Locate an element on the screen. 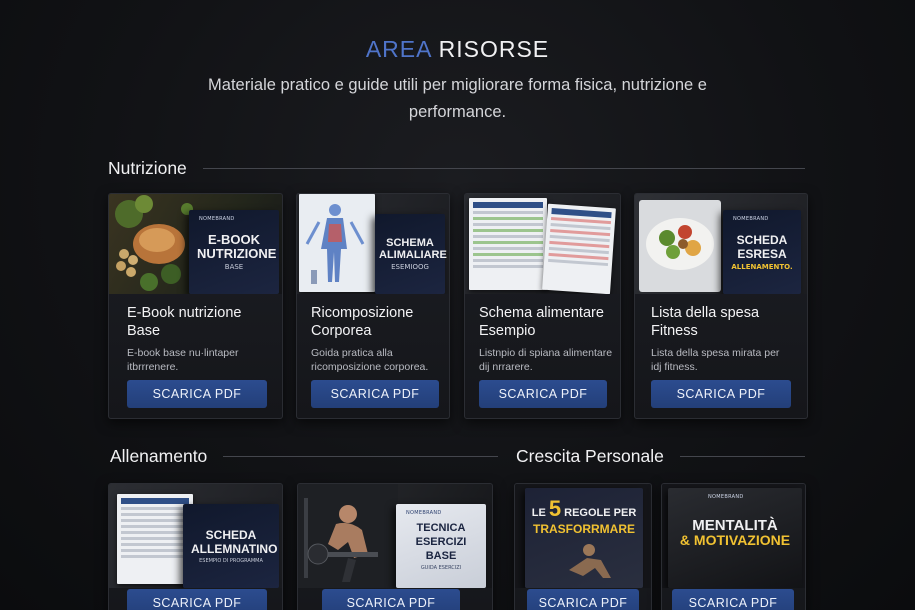 This screenshot has width=915, height=610. card-thumbnail: NOMEBRAND SCHEDA ESRESA ALLENAMENTO. is located at coordinates (721, 244).